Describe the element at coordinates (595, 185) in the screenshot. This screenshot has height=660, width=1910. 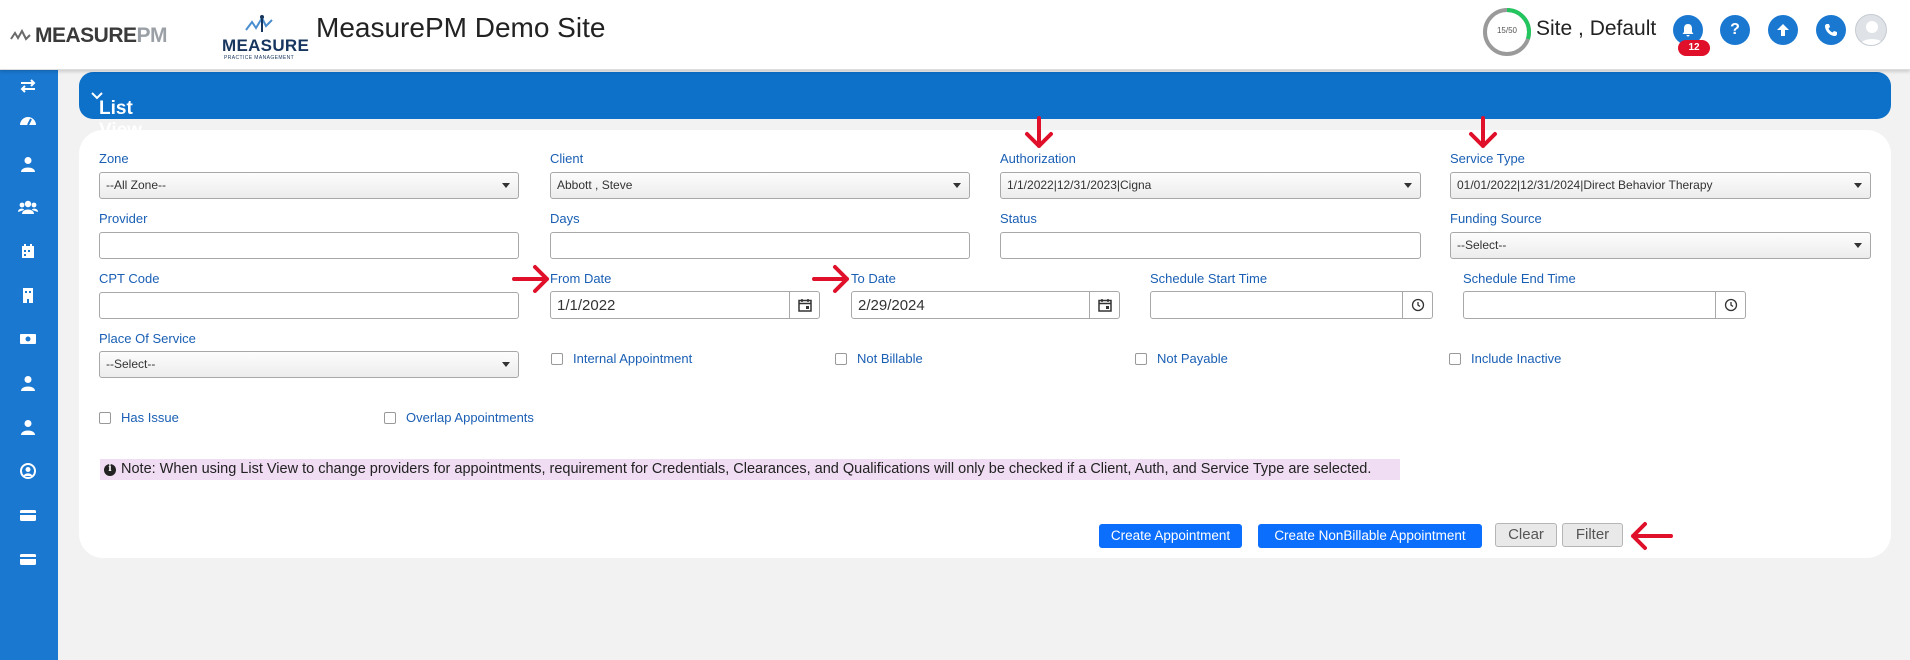
I see `client-select-value: Abbott , Steve` at that location.